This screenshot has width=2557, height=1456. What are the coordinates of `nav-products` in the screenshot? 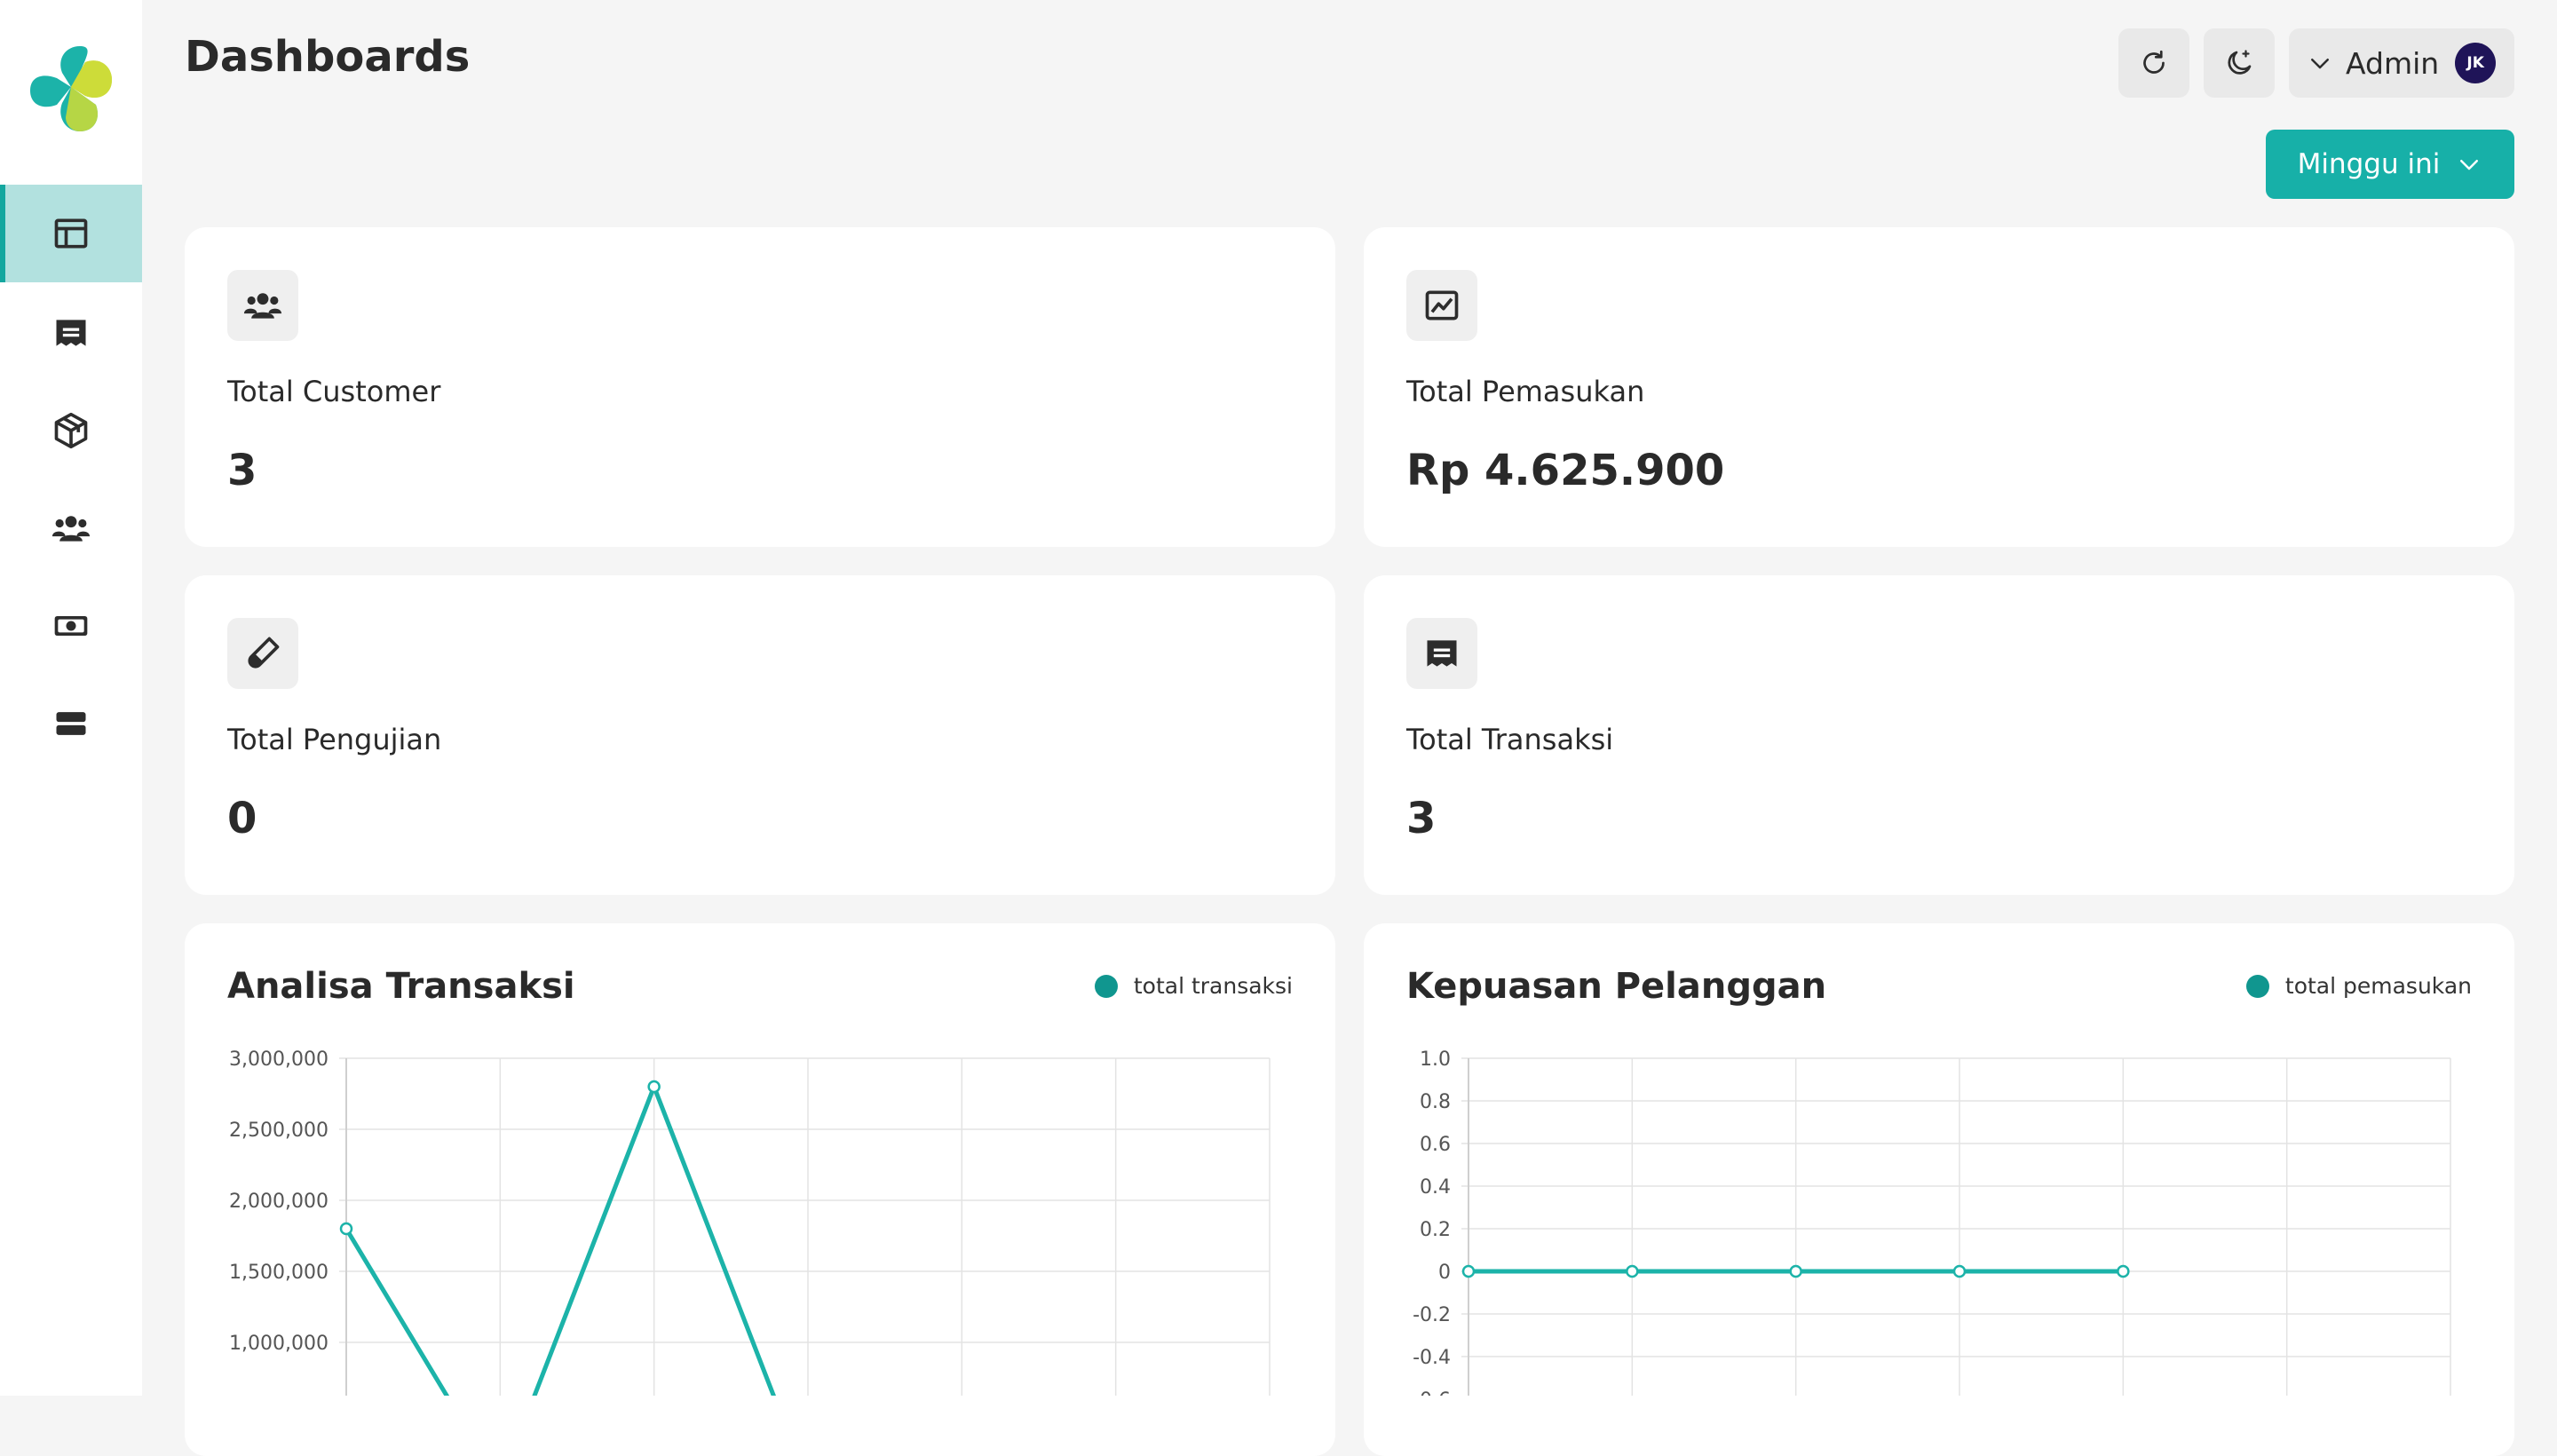 It's located at (71, 430).